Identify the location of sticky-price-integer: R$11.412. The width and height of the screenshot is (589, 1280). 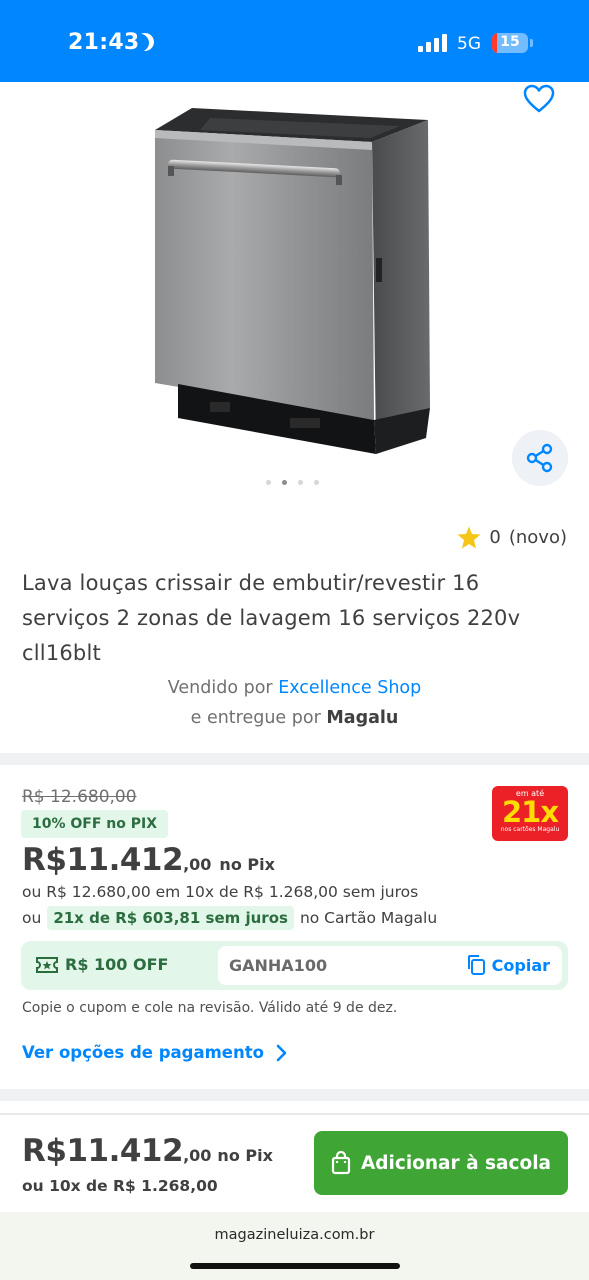
(103, 1151).